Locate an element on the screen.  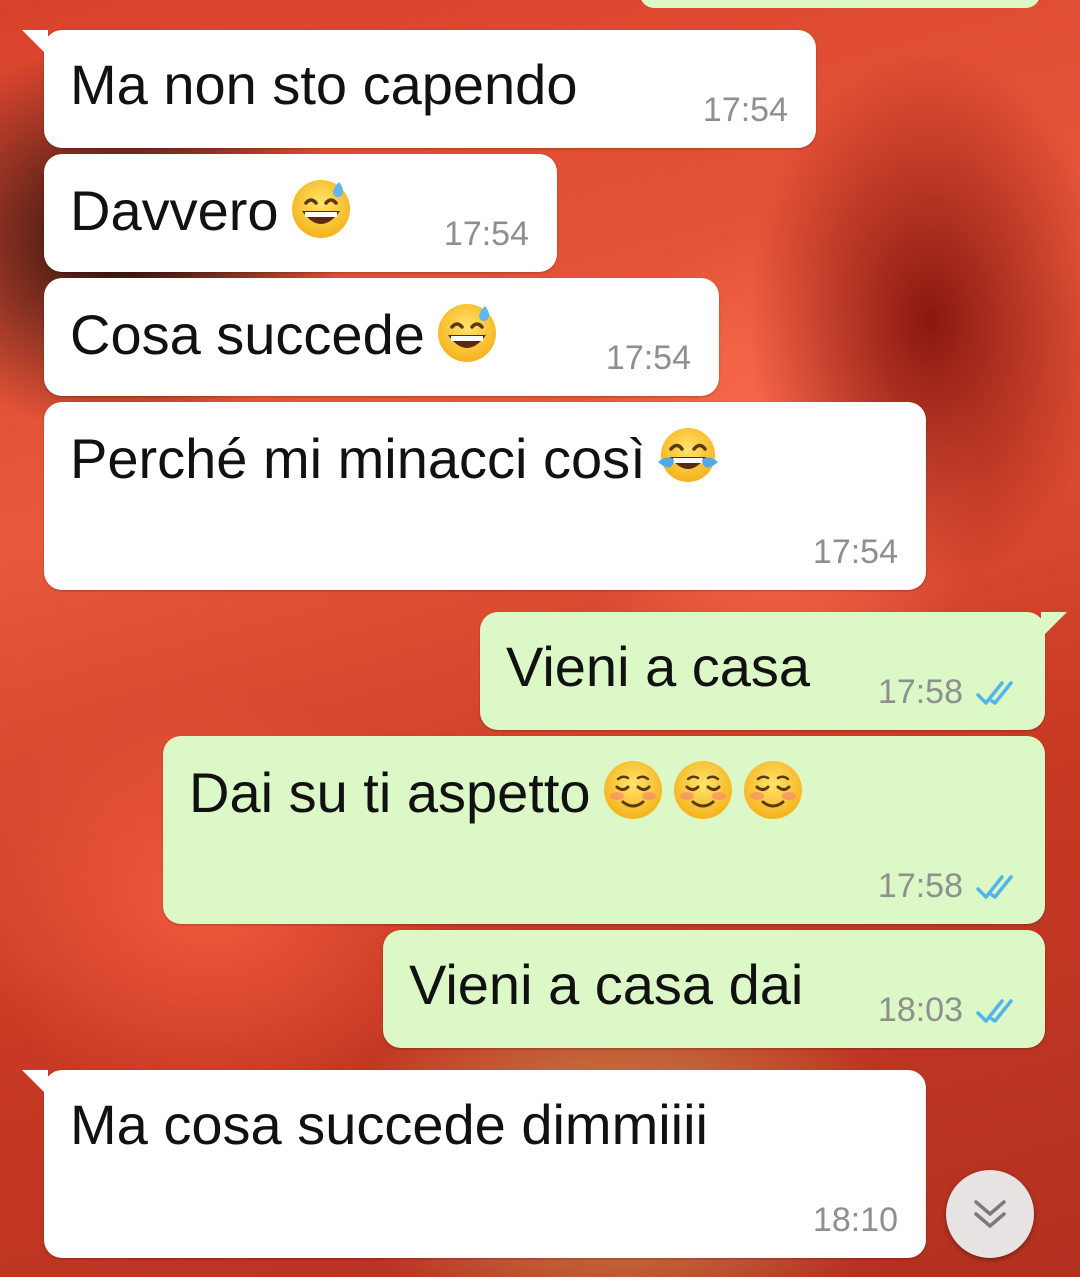
scroll-to-bottom-button is located at coordinates (990, 1214).